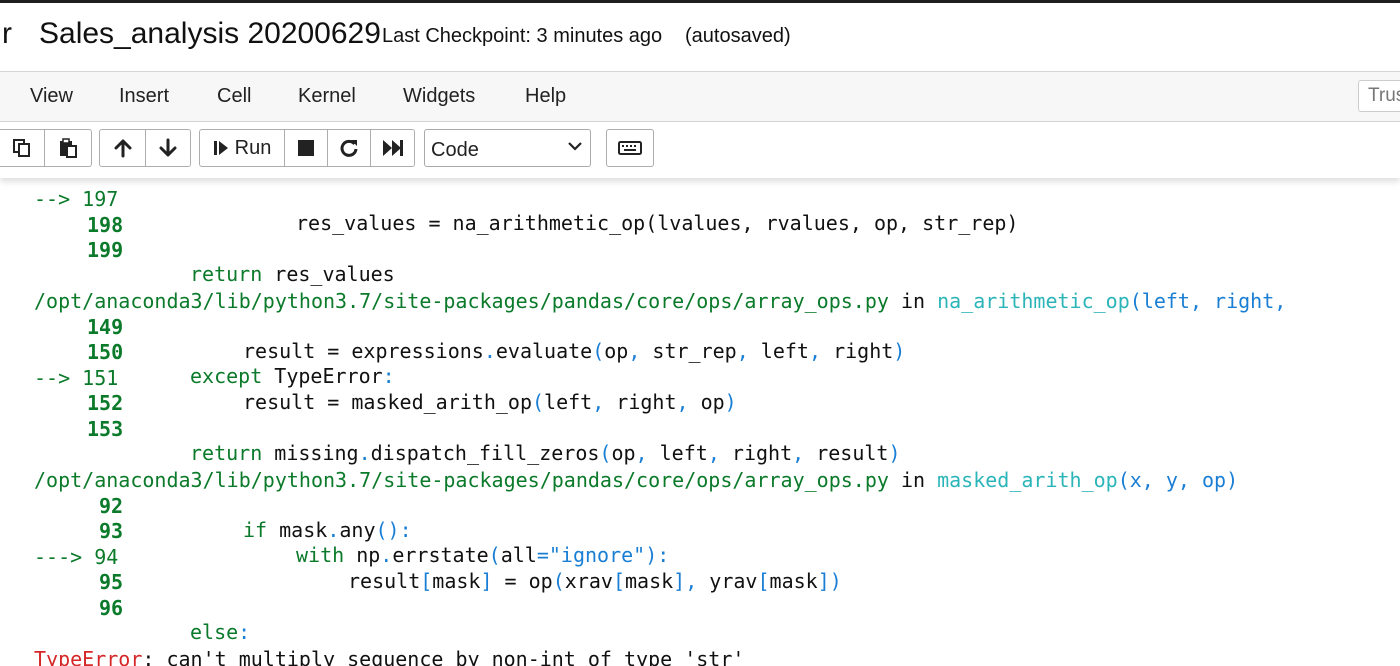 This screenshot has width=1400, height=666. What do you see at coordinates (210, 34) in the screenshot?
I see `notebook-title: Sales_analysis 20200629` at bounding box center [210, 34].